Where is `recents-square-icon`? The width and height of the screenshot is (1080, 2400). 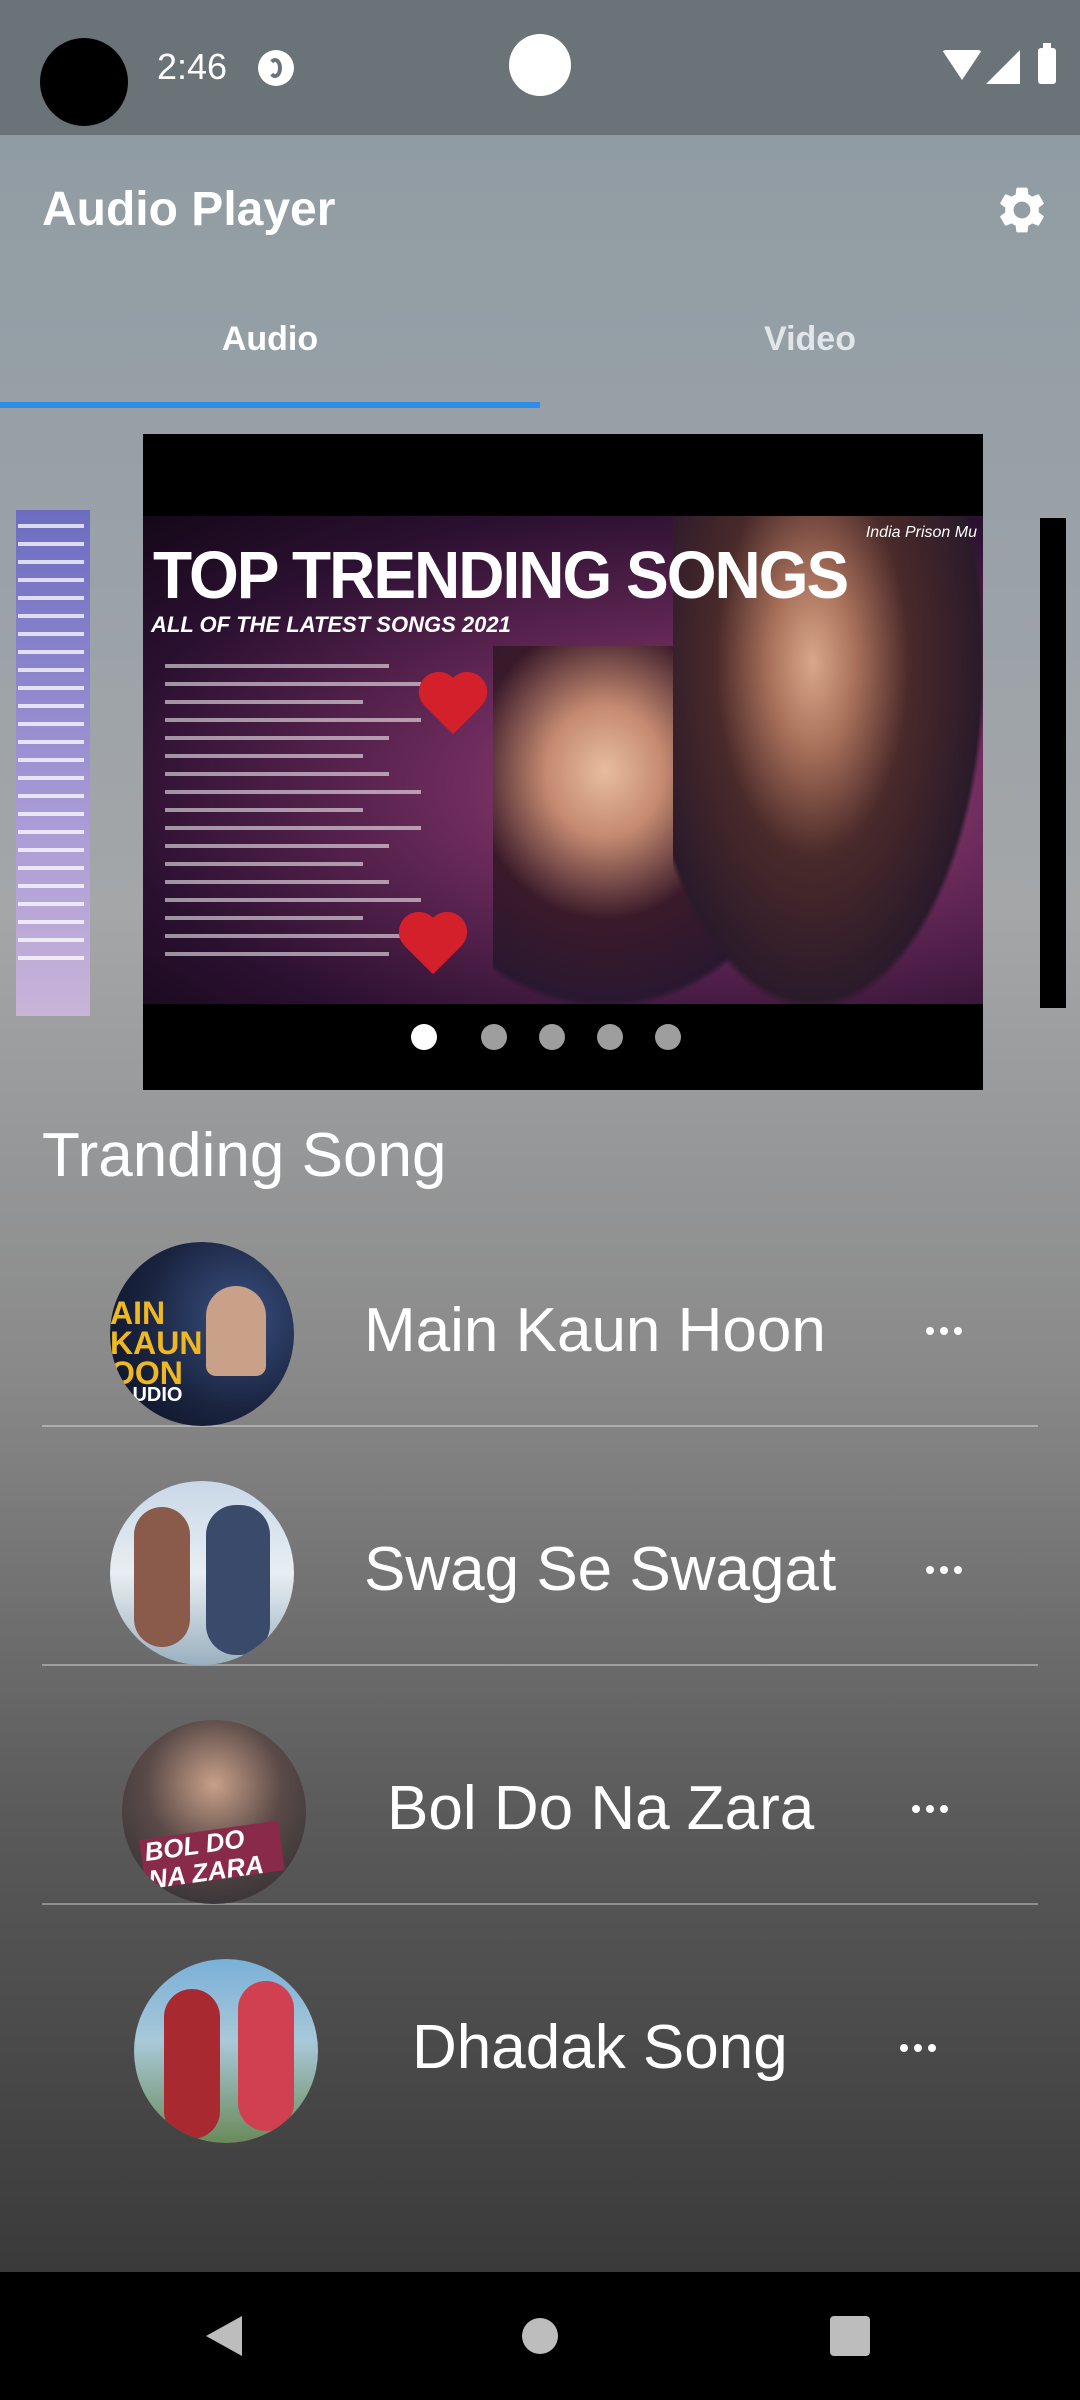
recents-square-icon is located at coordinates (850, 2336).